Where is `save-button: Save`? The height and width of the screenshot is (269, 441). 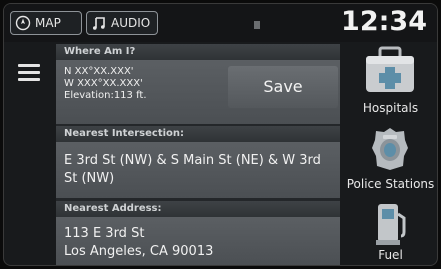
save-button: Save is located at coordinates (283, 87).